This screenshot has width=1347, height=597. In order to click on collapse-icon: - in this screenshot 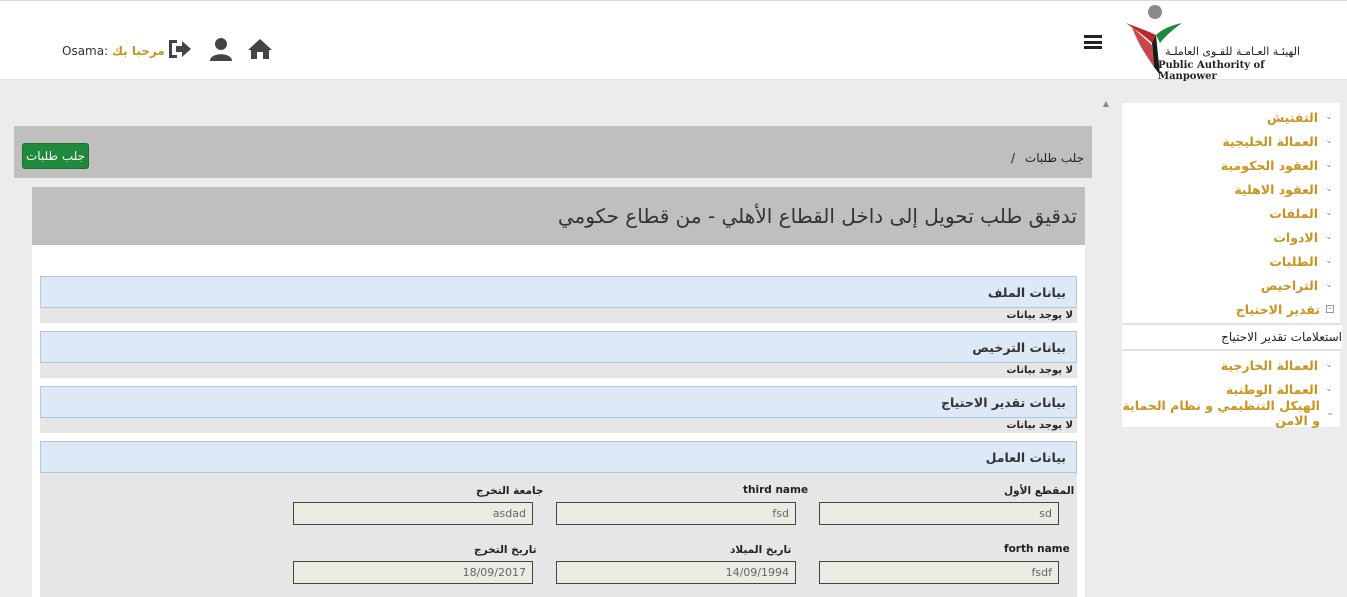, I will do `click(1330, 309)`.